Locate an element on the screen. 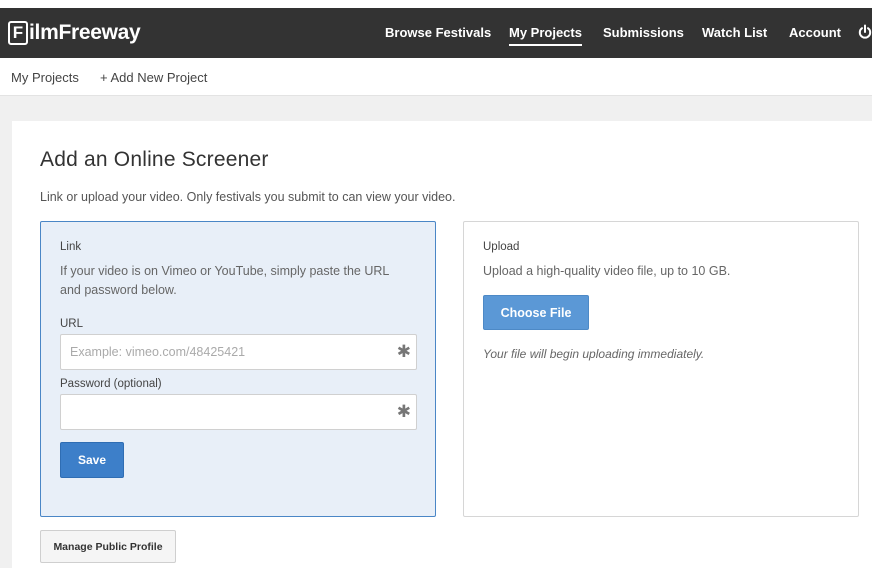 The image size is (872, 568). subnav-my-projects: My Projects is located at coordinates (45, 77).